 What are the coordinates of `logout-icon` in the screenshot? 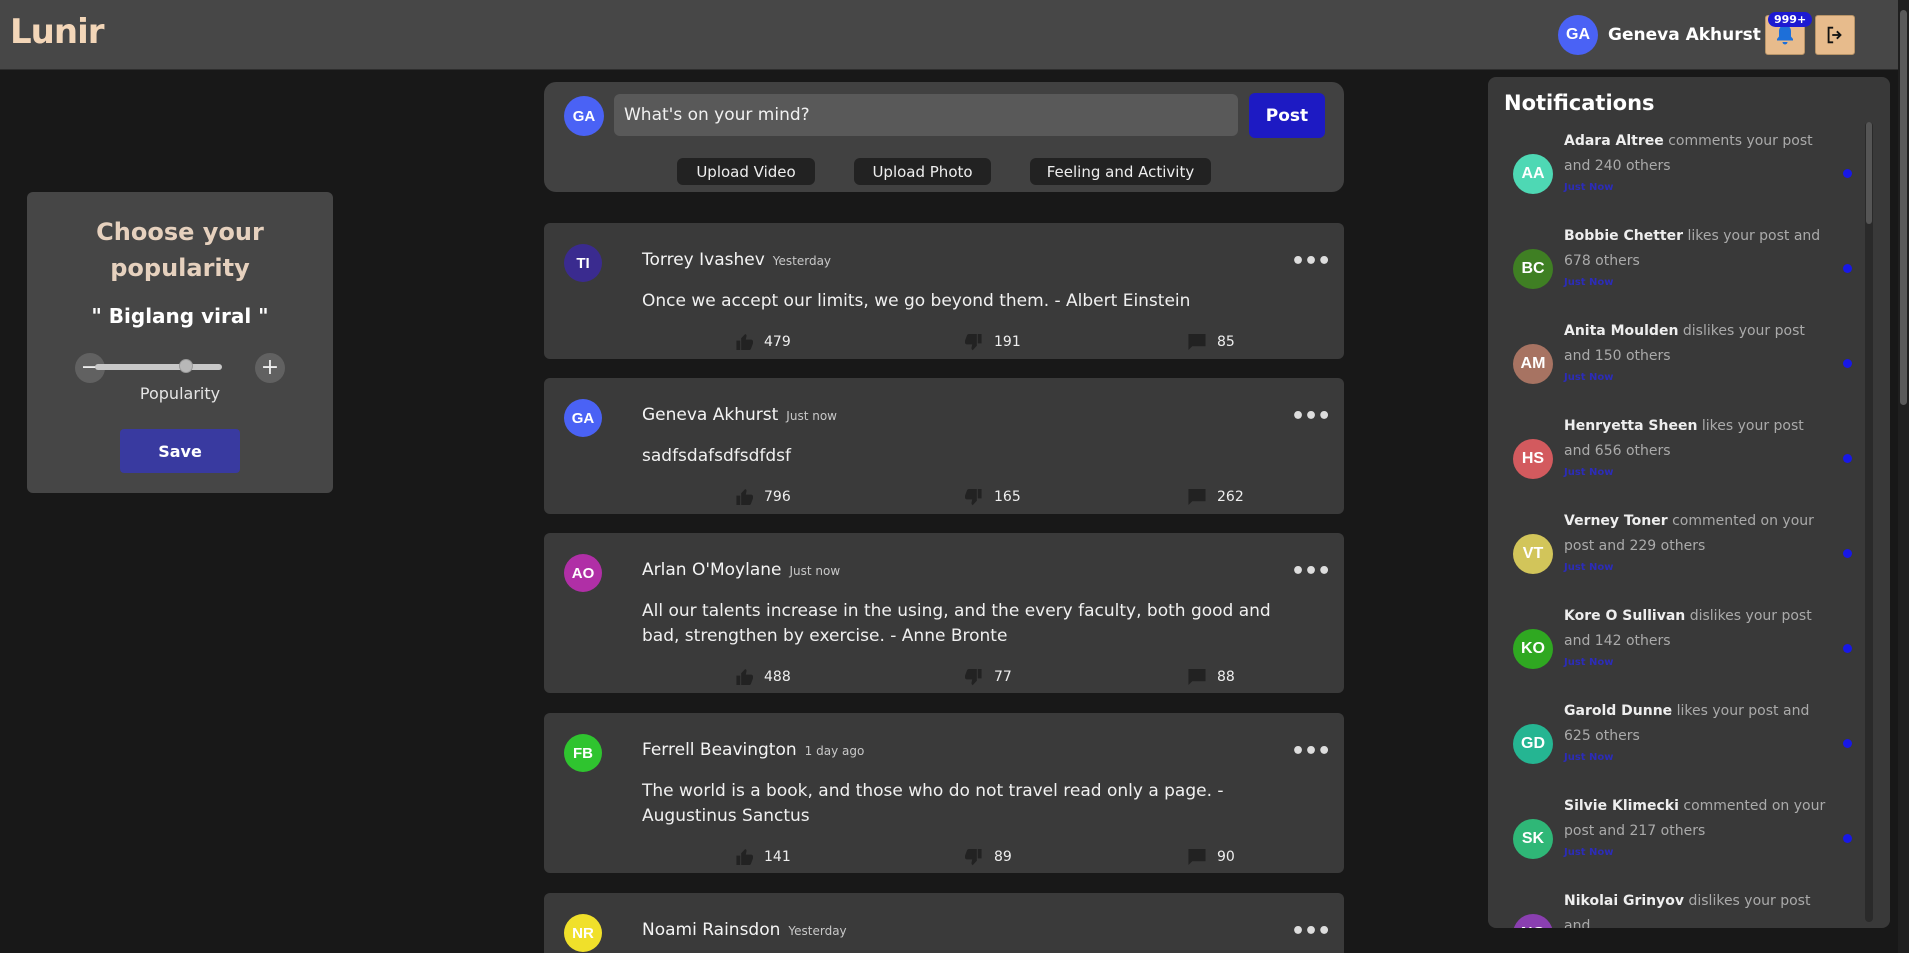 It's located at (1834, 35).